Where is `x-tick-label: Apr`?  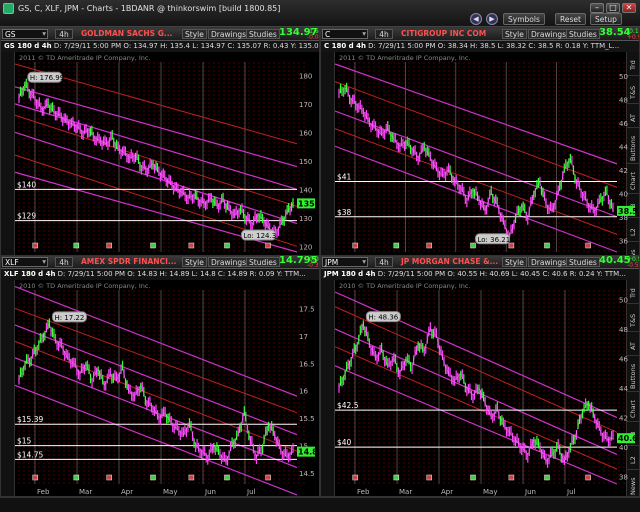 x-tick-label: Apr is located at coordinates (127, 492).